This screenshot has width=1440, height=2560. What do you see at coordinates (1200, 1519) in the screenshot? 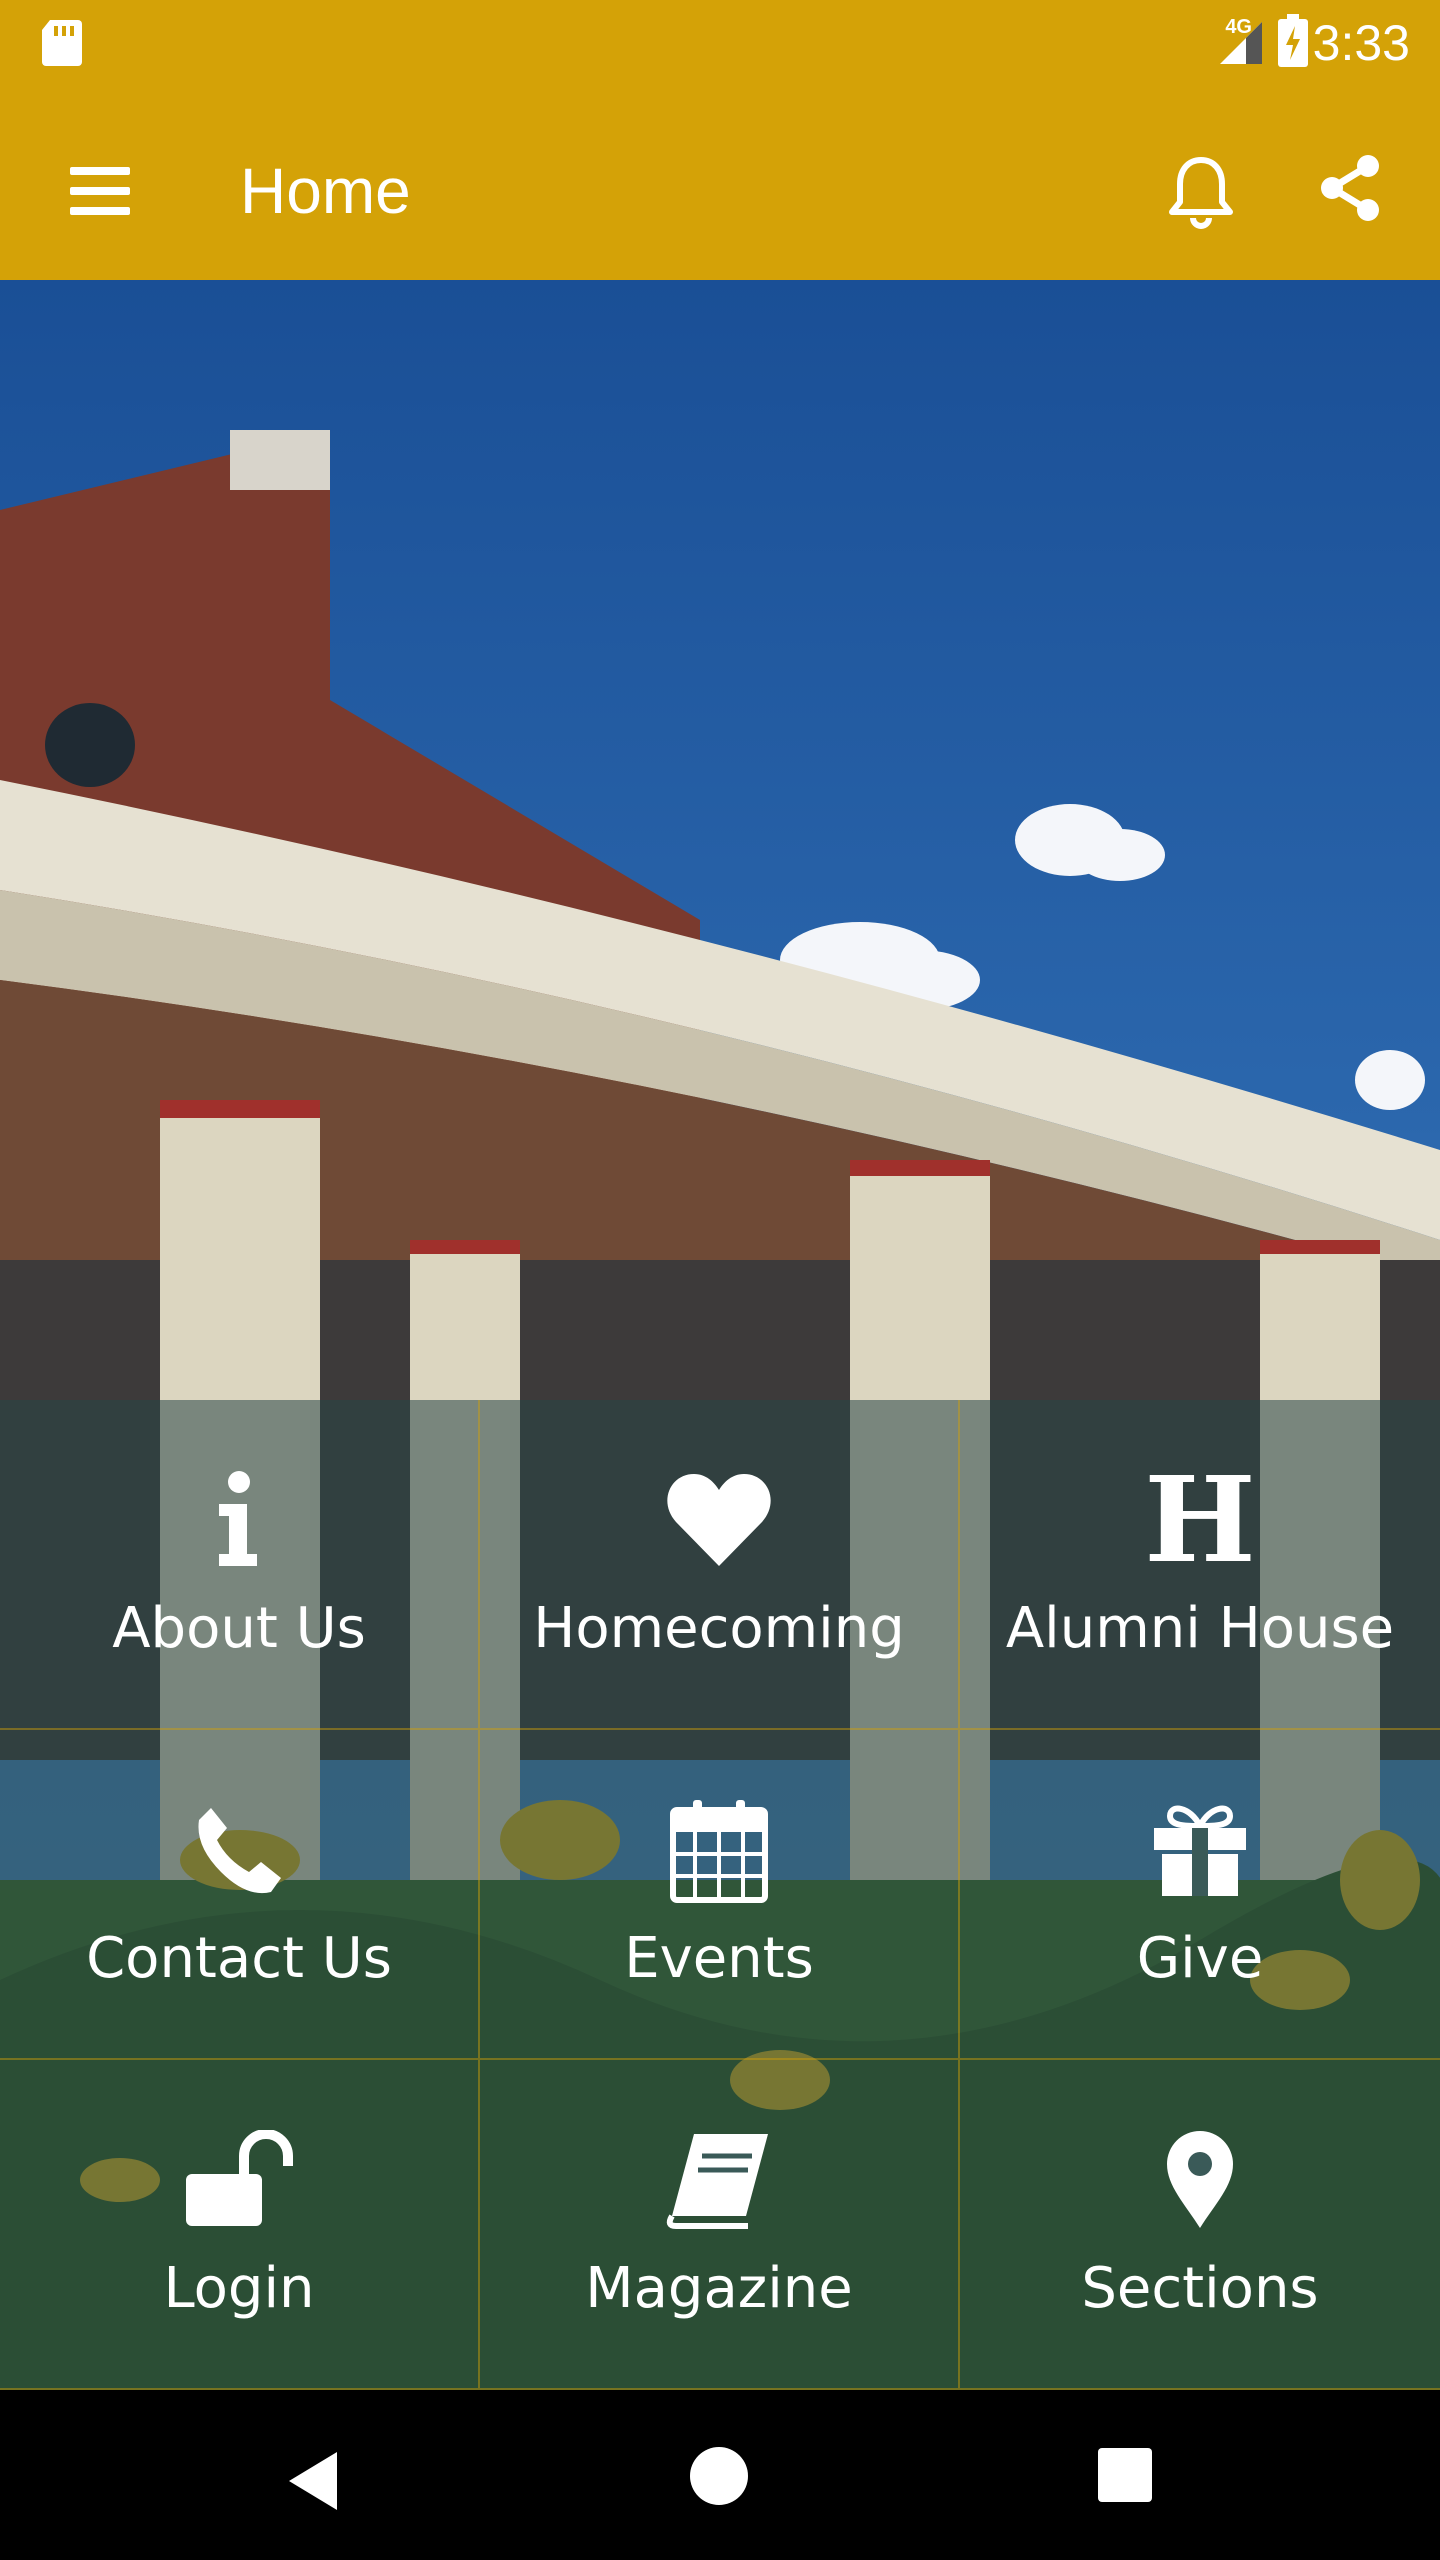
I see `letter-h-icon: H` at bounding box center [1200, 1519].